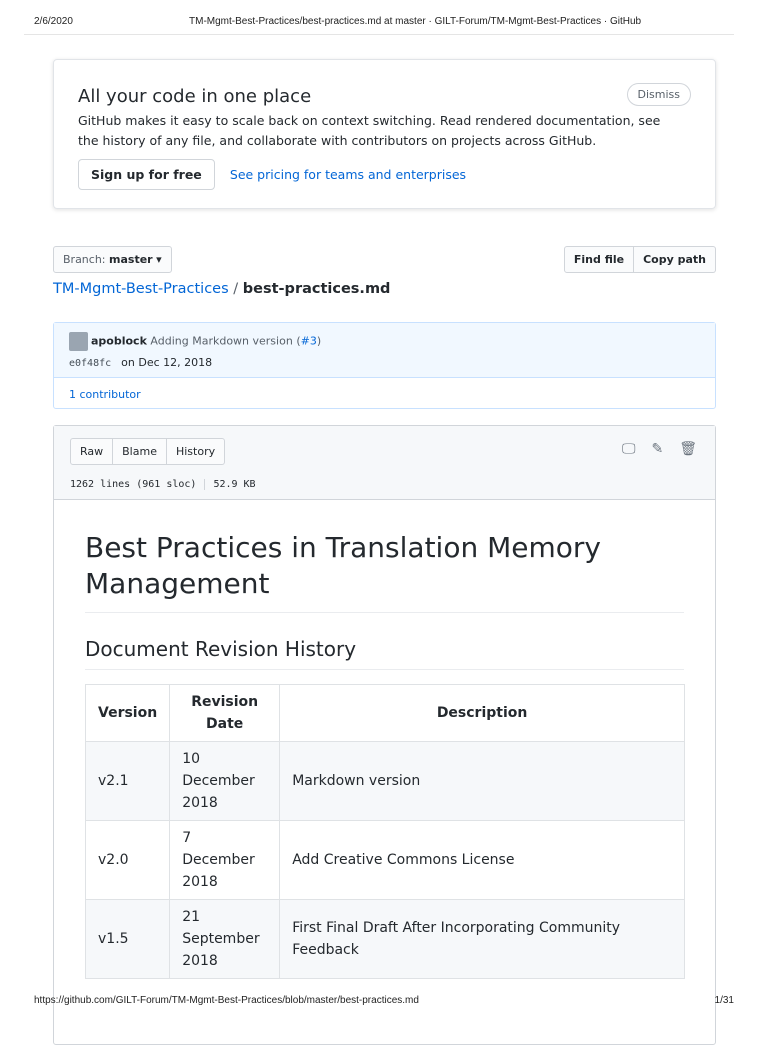  What do you see at coordinates (53, 21) in the screenshot?
I see `print-date: 2/6/2020` at bounding box center [53, 21].